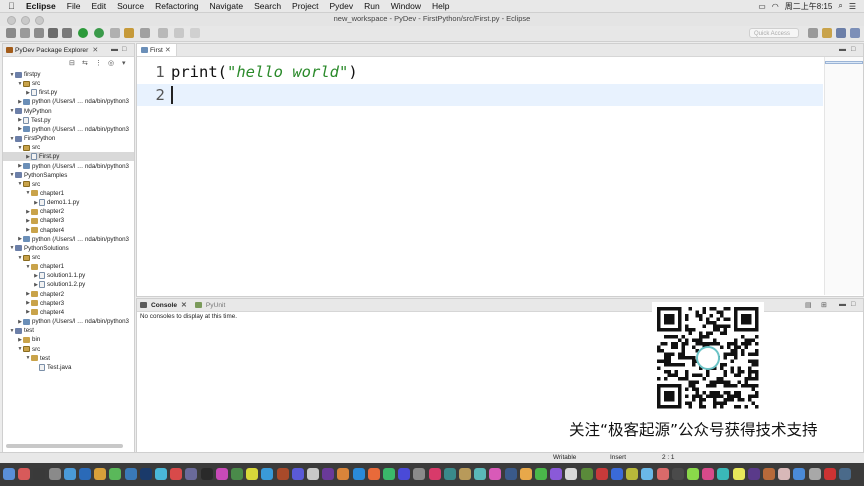 The image size is (864, 486). Describe the element at coordinates (11, 33) in the screenshot. I see `new-icon` at that location.